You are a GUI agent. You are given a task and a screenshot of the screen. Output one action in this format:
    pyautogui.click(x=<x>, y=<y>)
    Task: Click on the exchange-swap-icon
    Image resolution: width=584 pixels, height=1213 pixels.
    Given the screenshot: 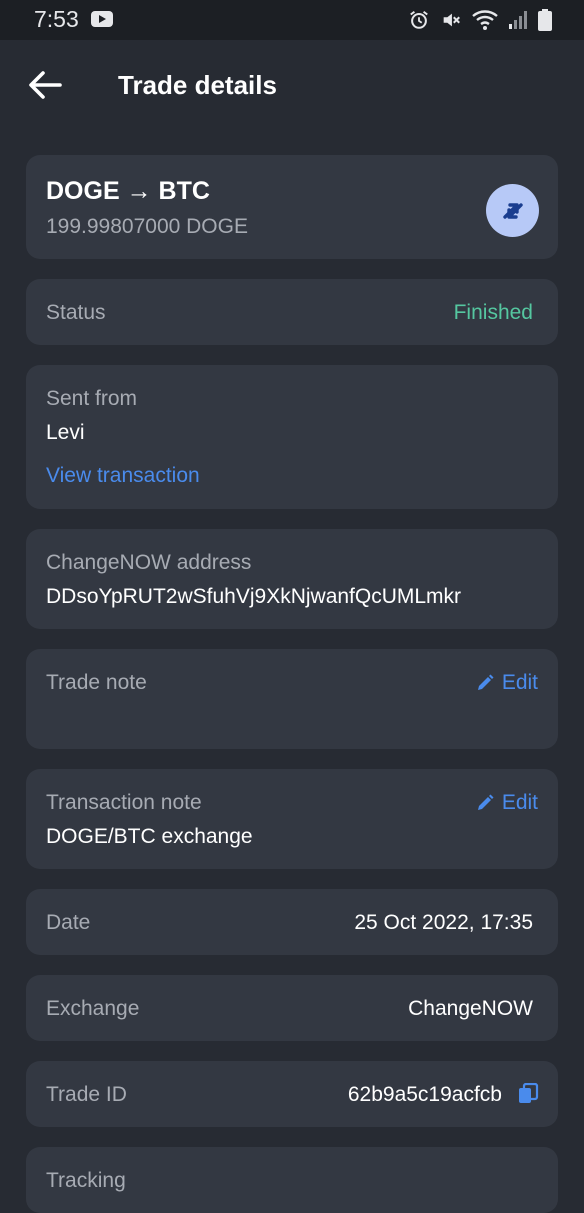 What is the action you would take?
    pyautogui.click(x=512, y=210)
    